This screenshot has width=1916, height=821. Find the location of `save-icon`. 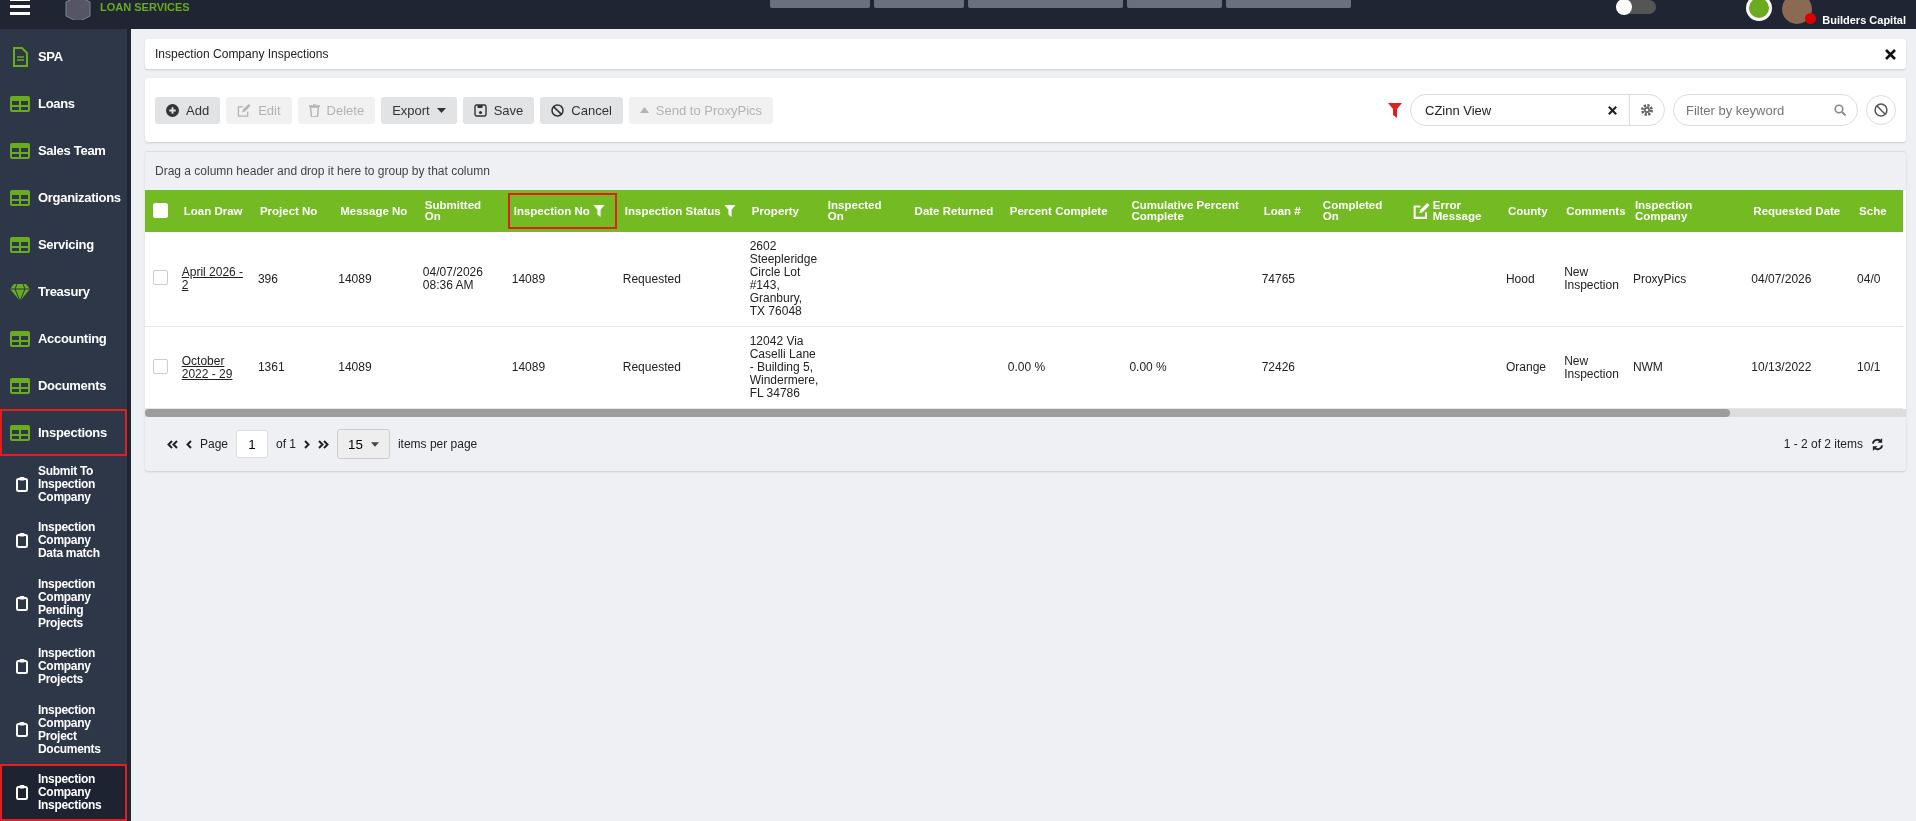

save-icon is located at coordinates (480, 110).